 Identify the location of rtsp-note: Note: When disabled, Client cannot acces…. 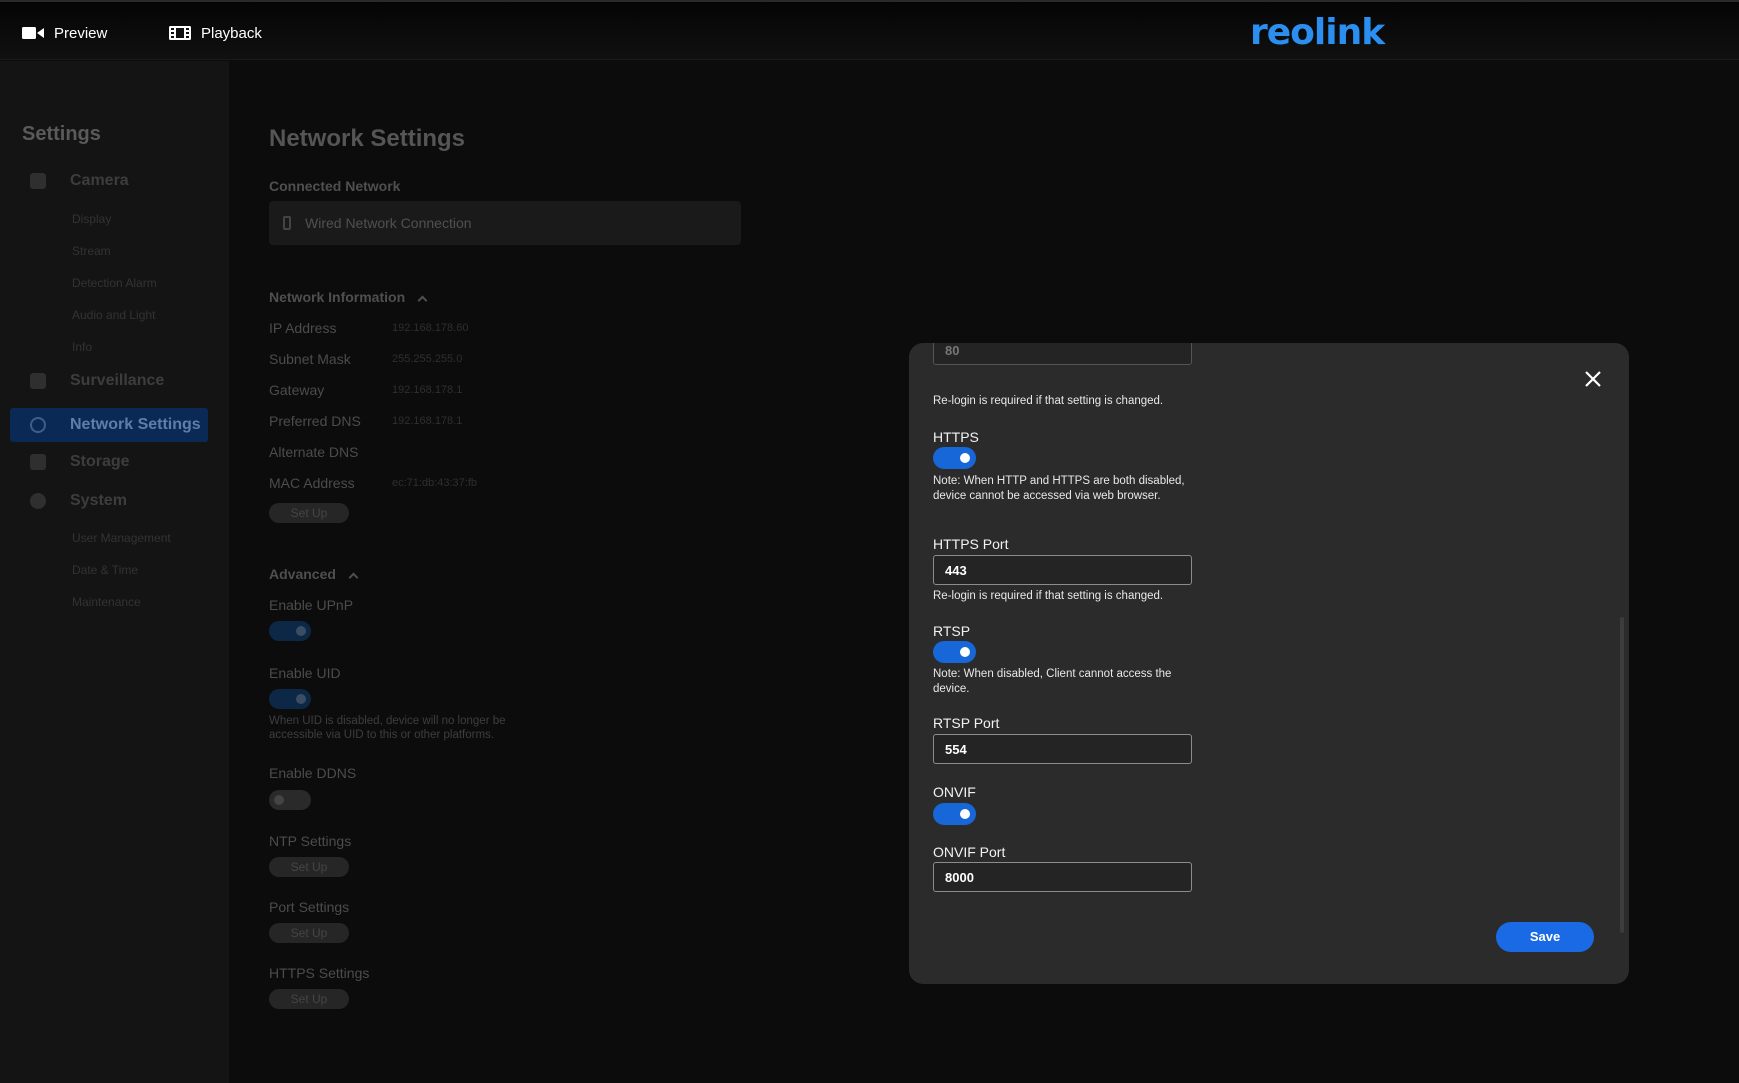
(1052, 681).